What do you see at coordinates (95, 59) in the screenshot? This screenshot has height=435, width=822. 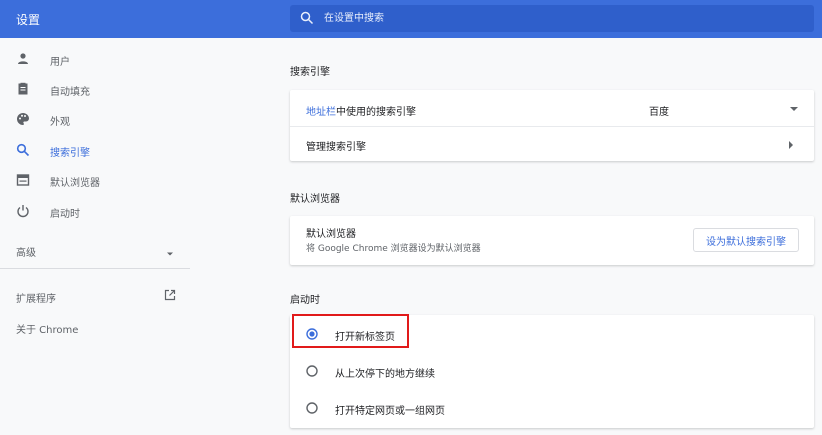 I see `sidebar-item-people: 用户` at bounding box center [95, 59].